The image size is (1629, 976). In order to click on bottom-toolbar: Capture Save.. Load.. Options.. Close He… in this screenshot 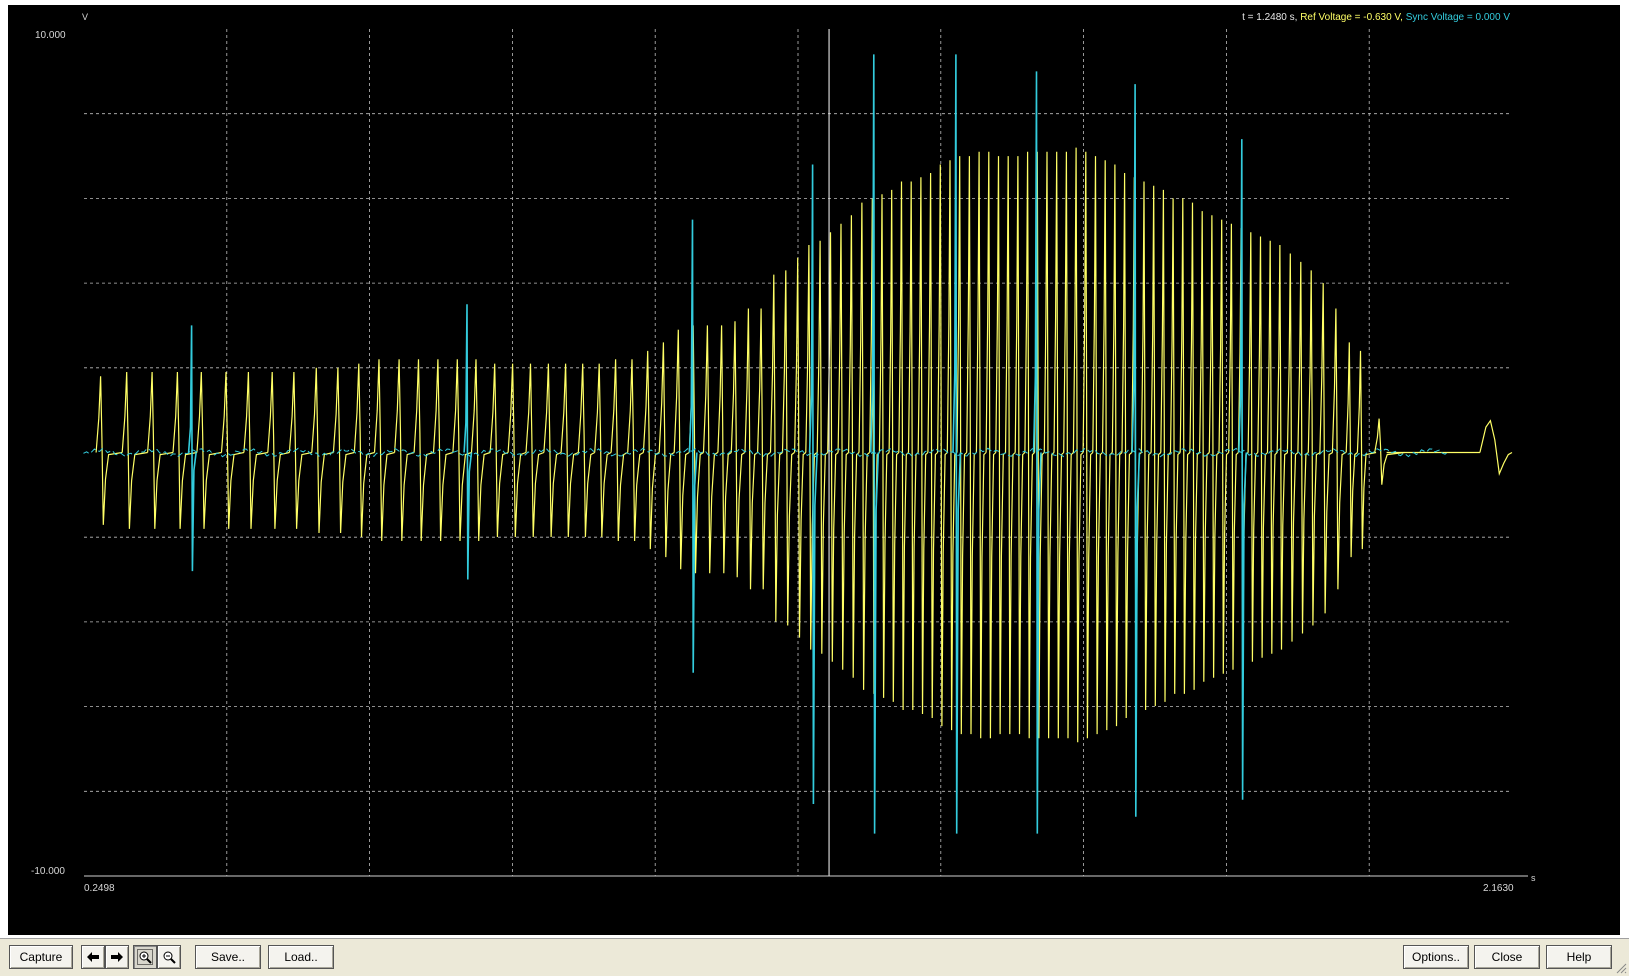, I will do `click(814, 957)`.